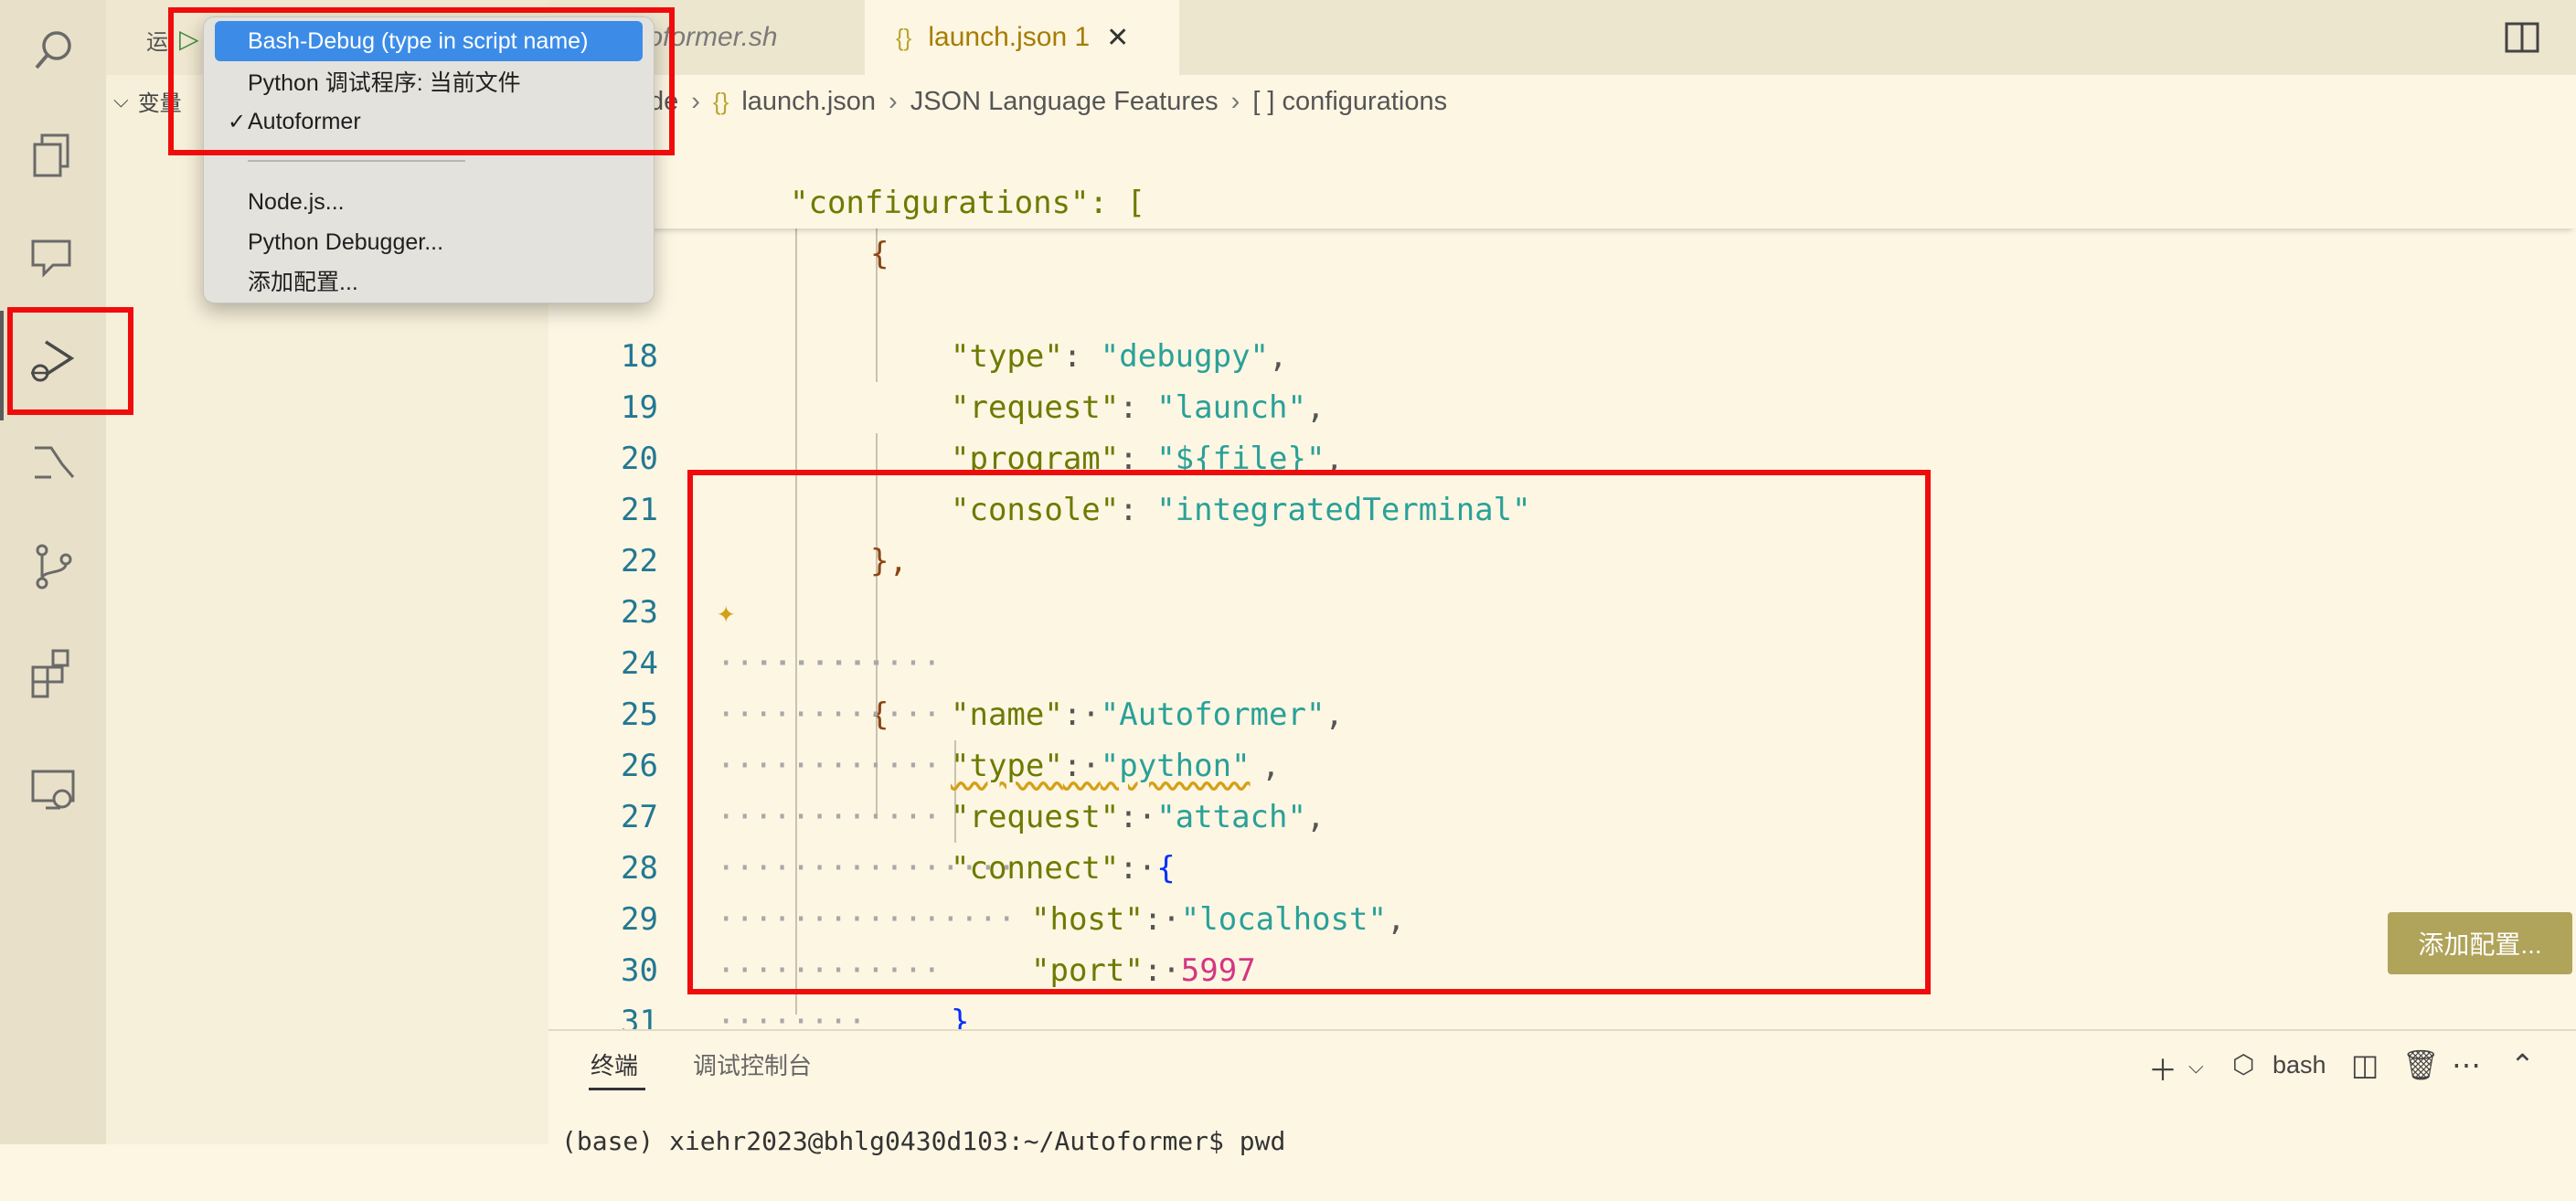  Describe the element at coordinates (614, 1064) in the screenshot. I see `tab-terminal: 终端` at that location.